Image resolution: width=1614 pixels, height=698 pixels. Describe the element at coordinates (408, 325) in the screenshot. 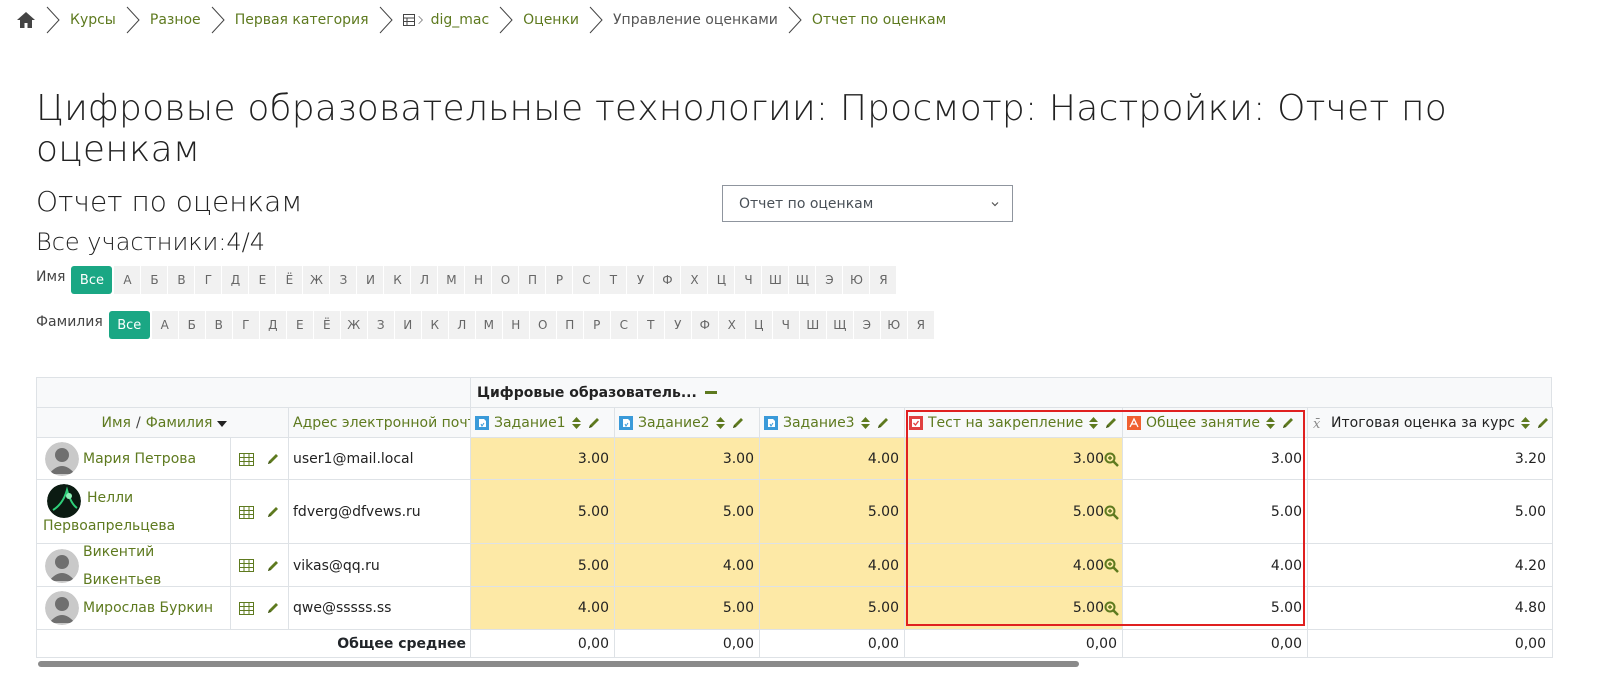

I see `lastname-initial-letter: И` at that location.